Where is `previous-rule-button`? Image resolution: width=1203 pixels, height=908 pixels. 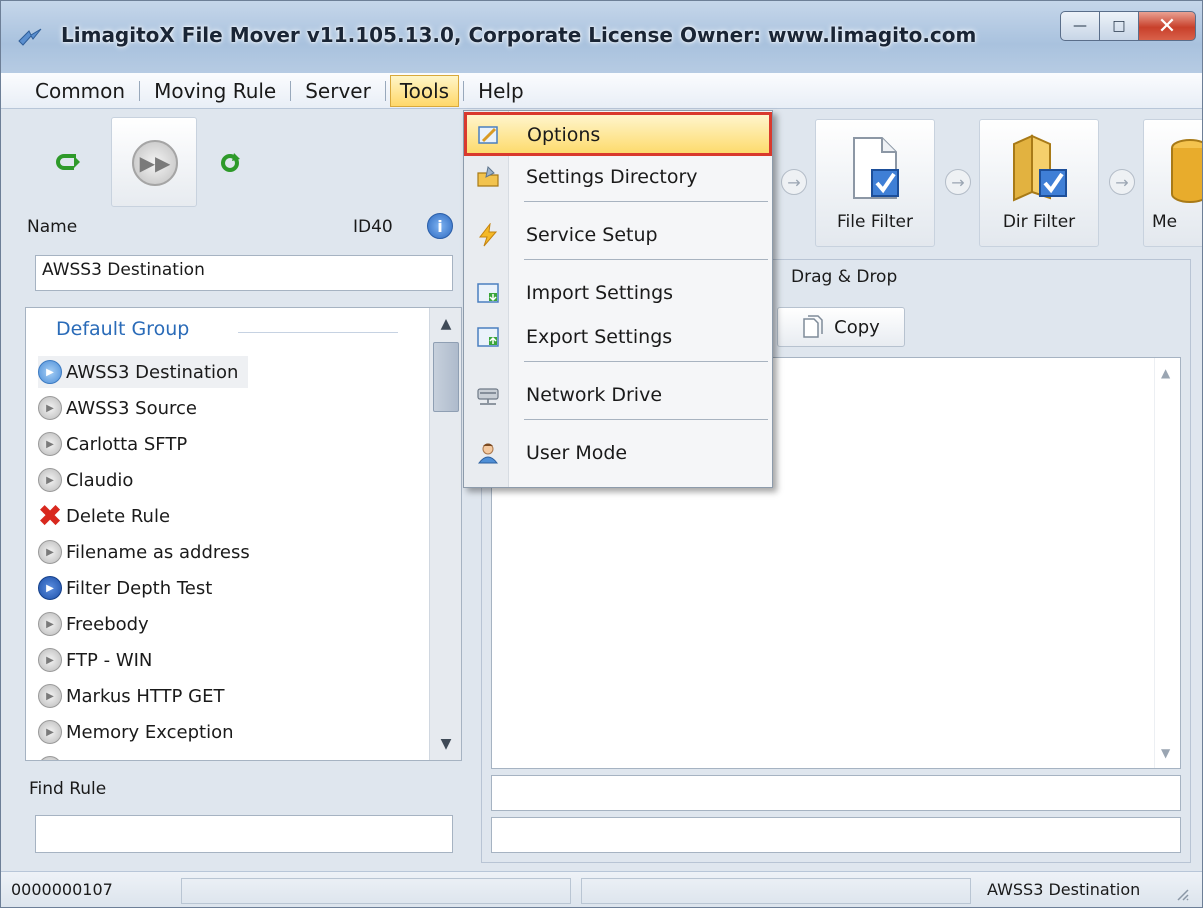 previous-rule-button is located at coordinates (69, 163).